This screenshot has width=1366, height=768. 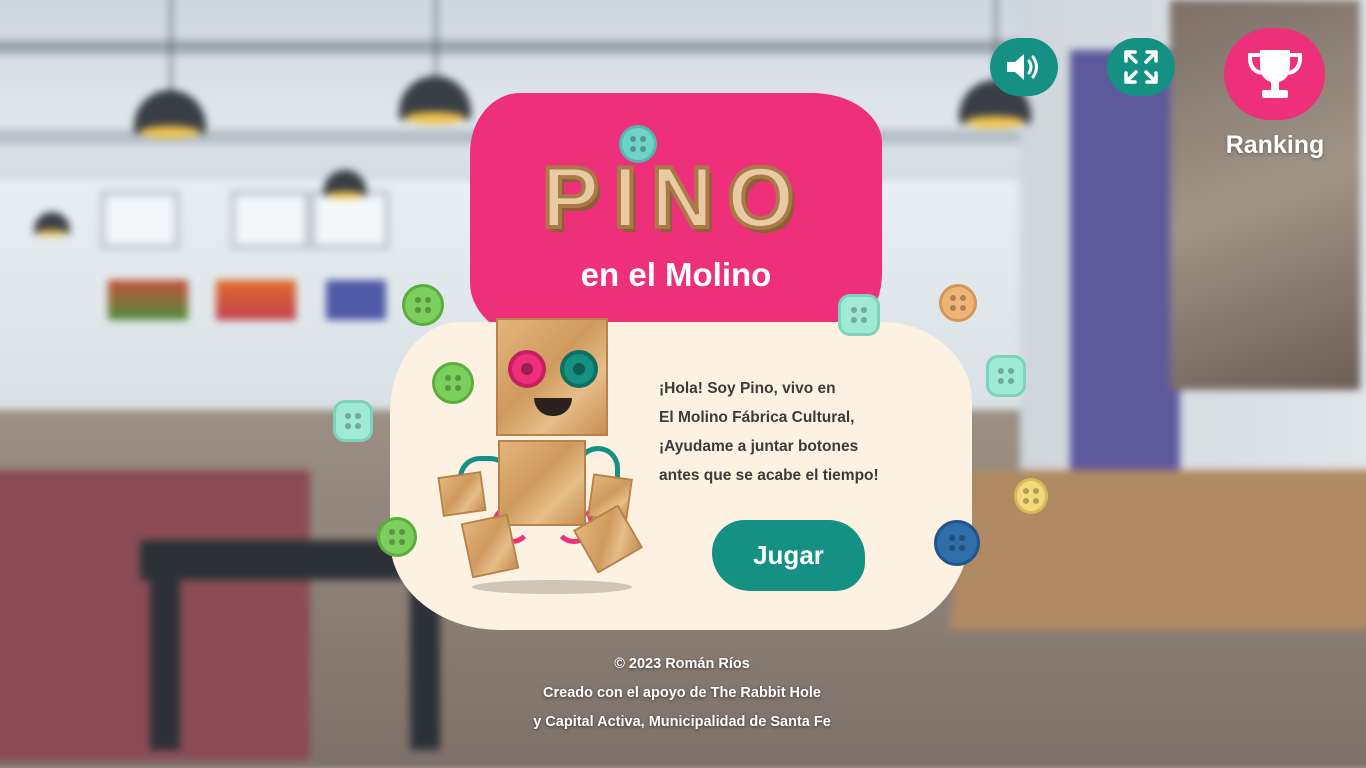 What do you see at coordinates (1275, 145) in the screenshot?
I see `ranking-label: Ranking` at bounding box center [1275, 145].